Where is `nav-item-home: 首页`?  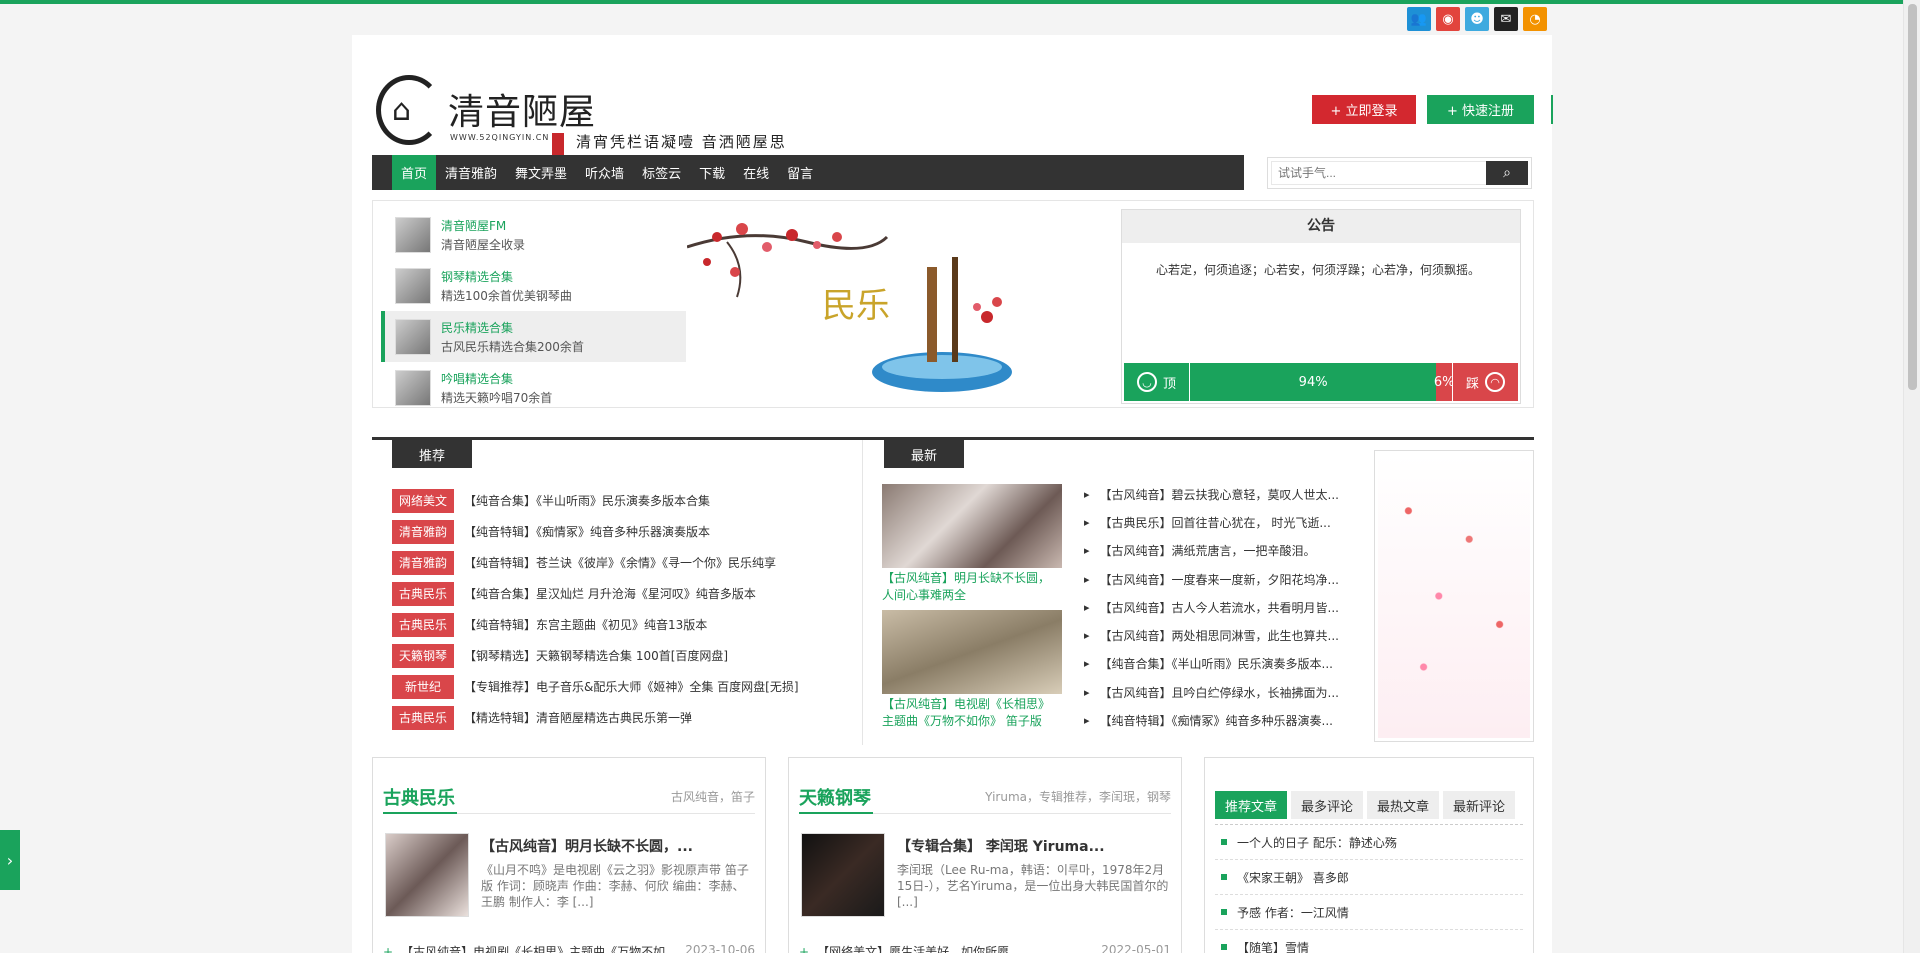
nav-item-home: 首页 is located at coordinates (414, 172).